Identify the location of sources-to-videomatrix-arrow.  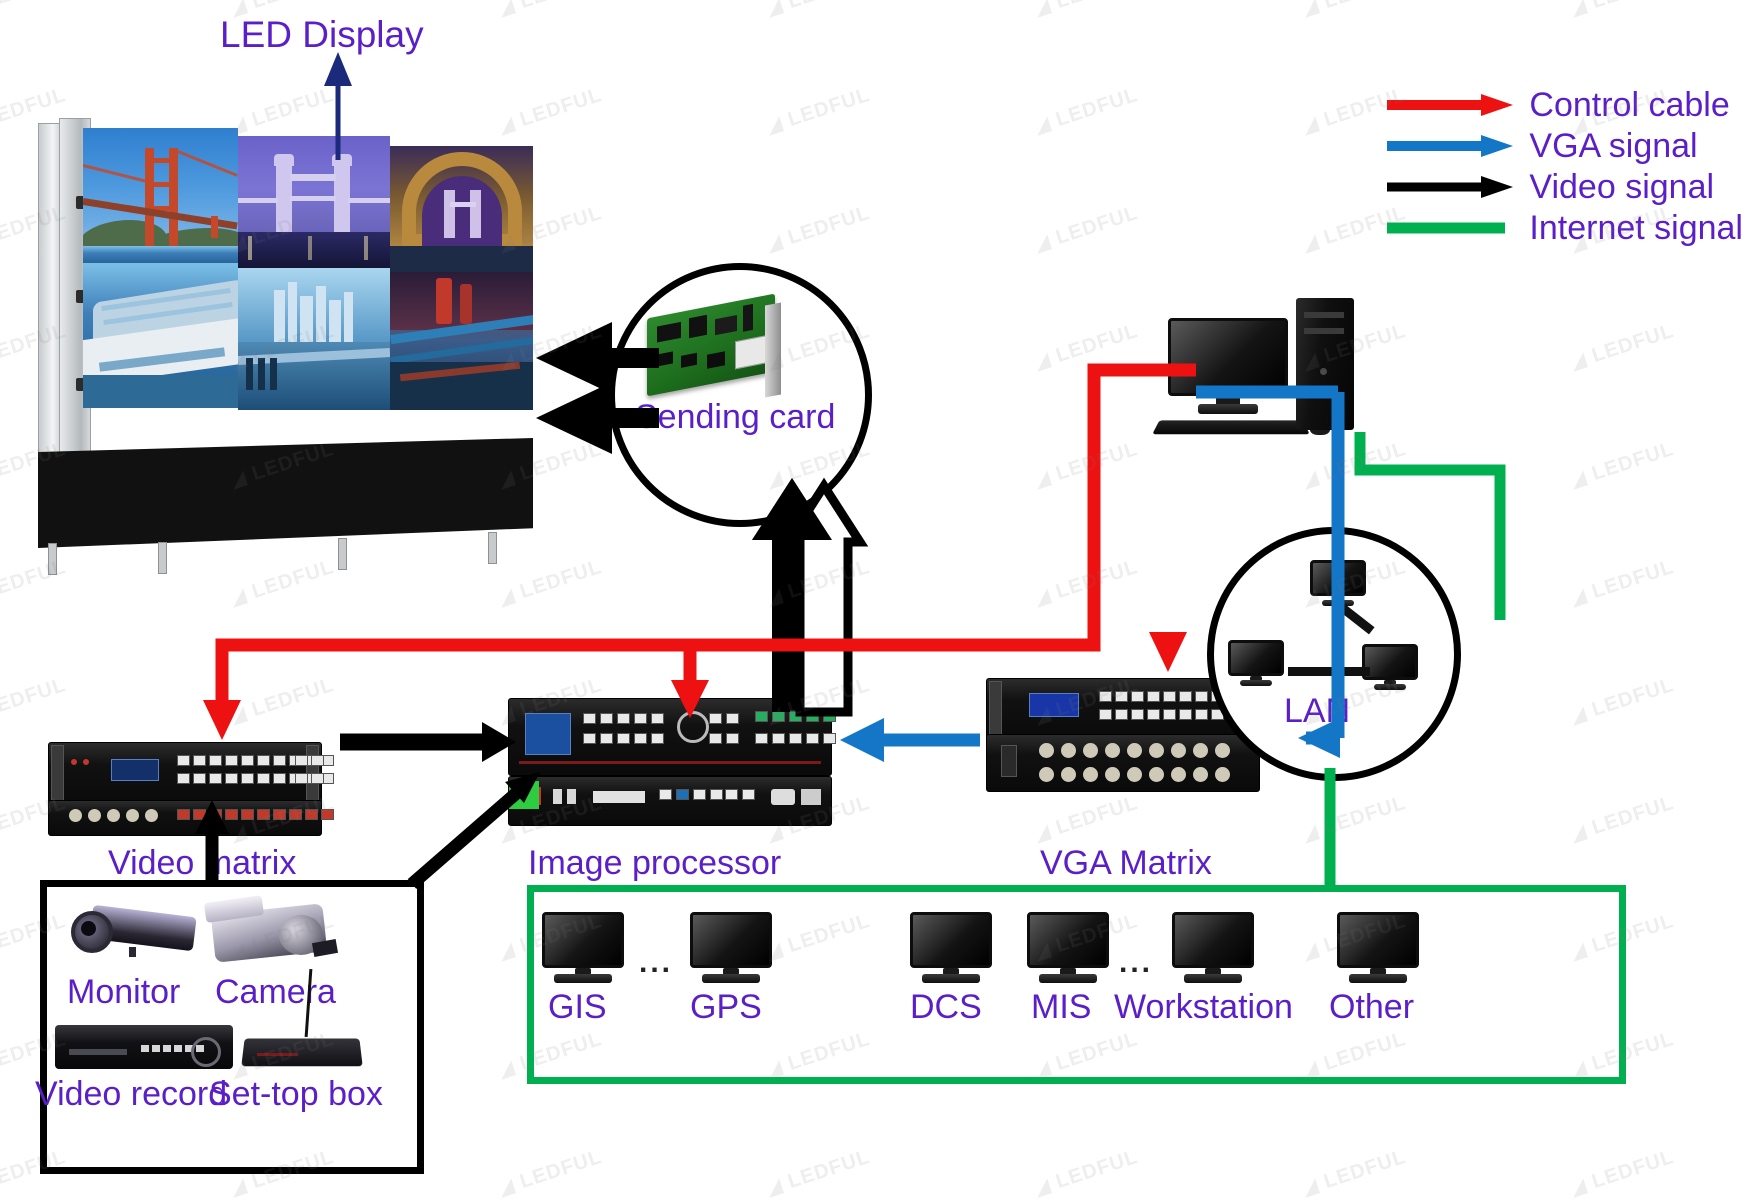
(212, 840).